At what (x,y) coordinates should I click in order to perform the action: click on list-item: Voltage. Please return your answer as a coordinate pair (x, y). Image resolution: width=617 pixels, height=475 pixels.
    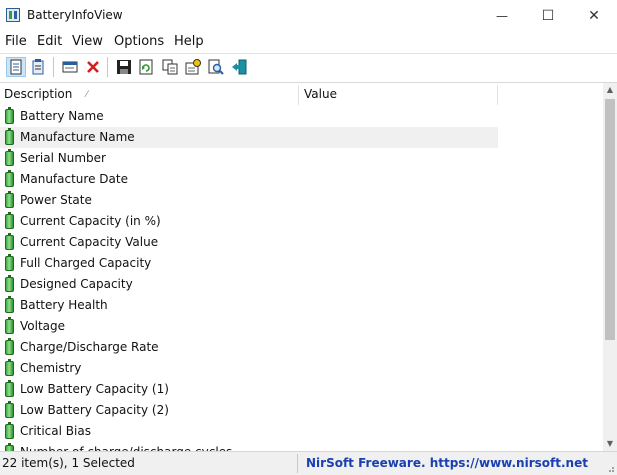
    Looking at the image, I should click on (249, 326).